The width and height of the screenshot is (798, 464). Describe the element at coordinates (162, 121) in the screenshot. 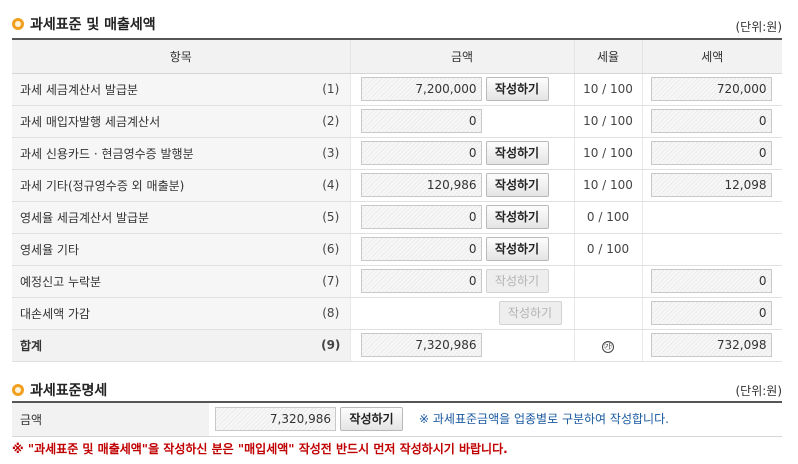

I see `row-label: 과세 매입자발행 세금계산서` at that location.